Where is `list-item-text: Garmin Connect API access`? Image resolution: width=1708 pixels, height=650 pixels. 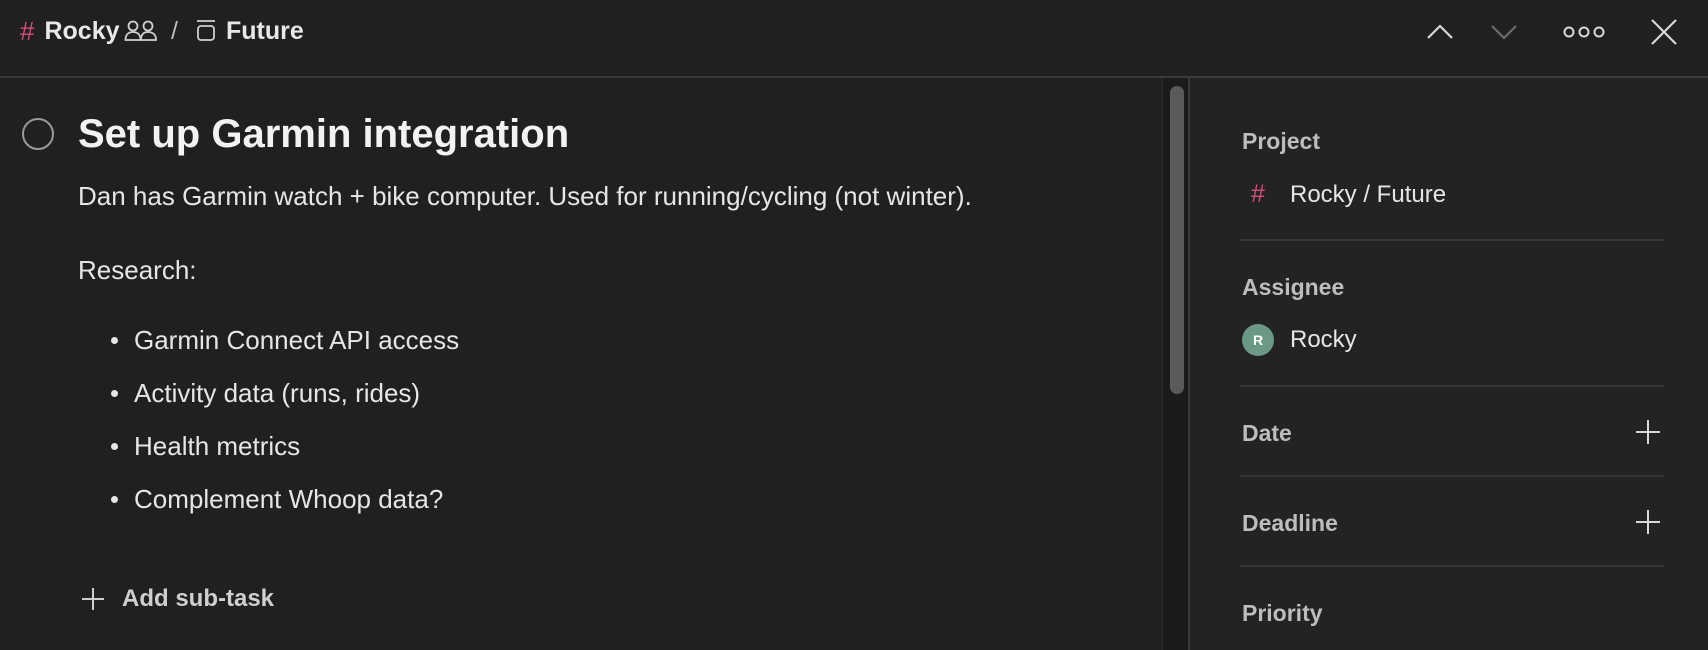 list-item-text: Garmin Connect API access is located at coordinates (297, 340).